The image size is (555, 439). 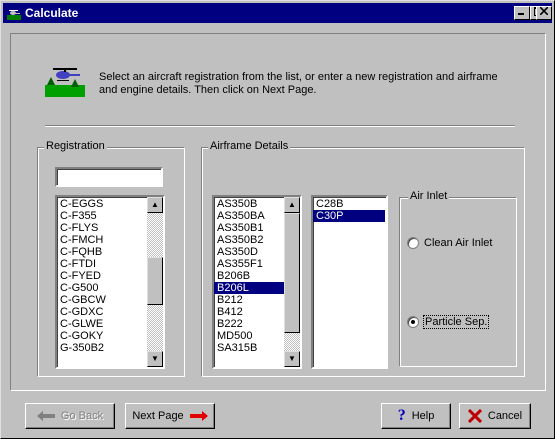 What do you see at coordinates (65, 82) in the screenshot?
I see `helicopter-icon` at bounding box center [65, 82].